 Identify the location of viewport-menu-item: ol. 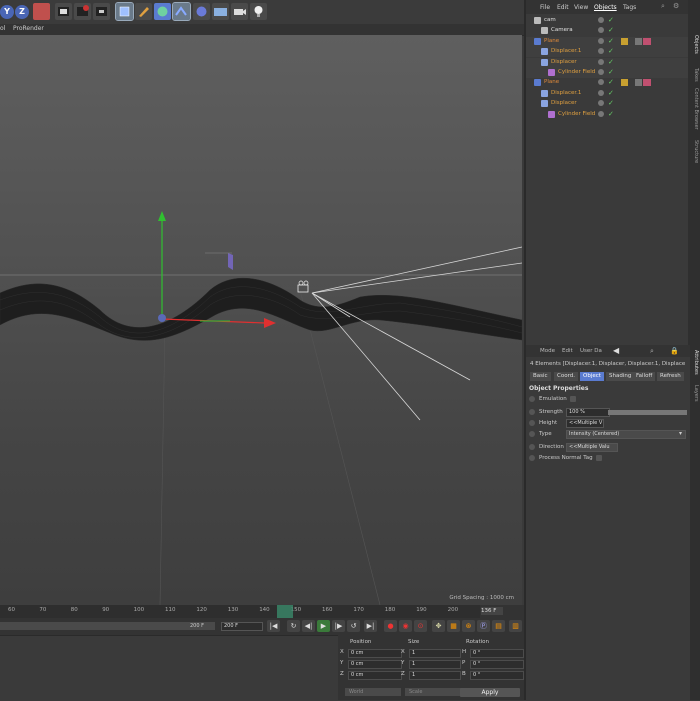
(2, 28).